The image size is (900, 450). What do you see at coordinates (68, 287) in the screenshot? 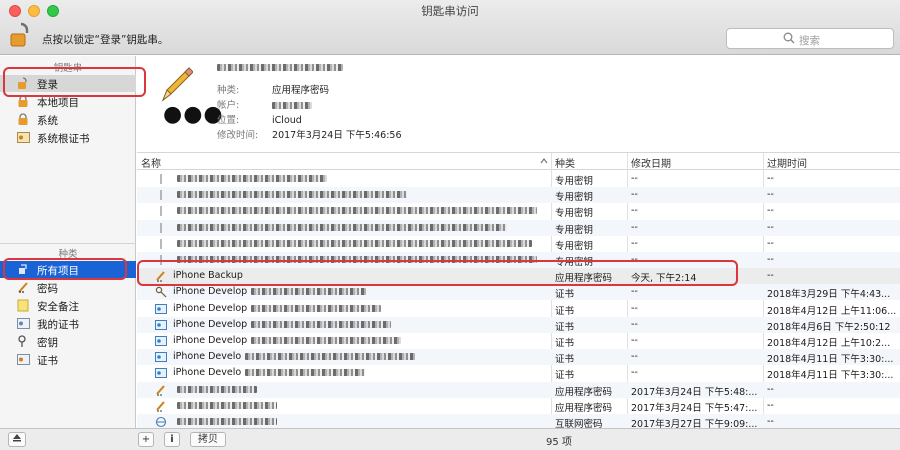
I see `sidebar-item-passwords: 密码` at bounding box center [68, 287].